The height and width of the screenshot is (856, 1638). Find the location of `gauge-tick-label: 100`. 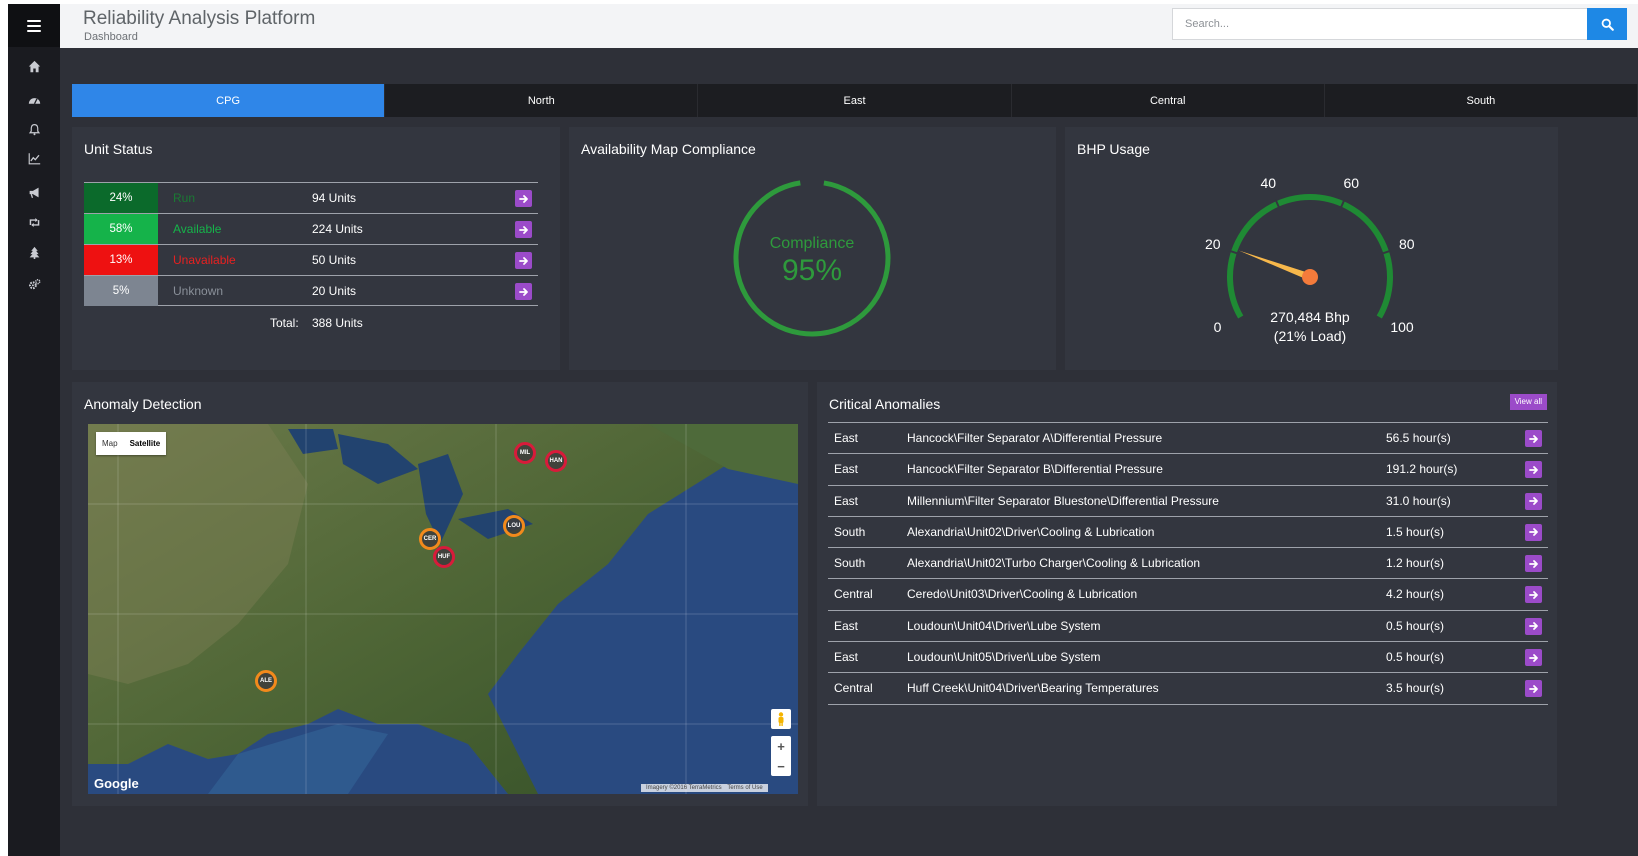

gauge-tick-label: 100 is located at coordinates (1402, 327).